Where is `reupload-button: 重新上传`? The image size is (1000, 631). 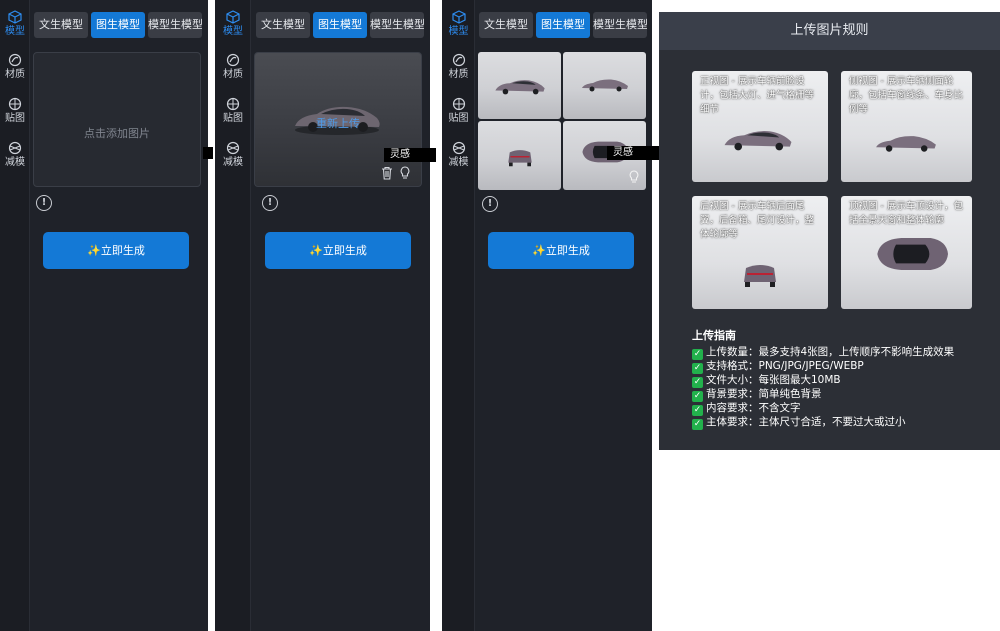
reupload-button: 重新上传 is located at coordinates (338, 123).